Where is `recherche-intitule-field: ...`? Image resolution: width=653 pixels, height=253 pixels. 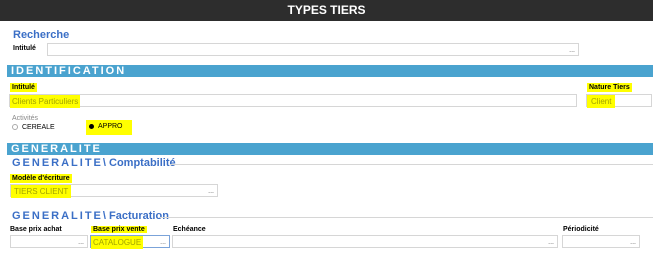 recherche-intitule-field: ... is located at coordinates (313, 49).